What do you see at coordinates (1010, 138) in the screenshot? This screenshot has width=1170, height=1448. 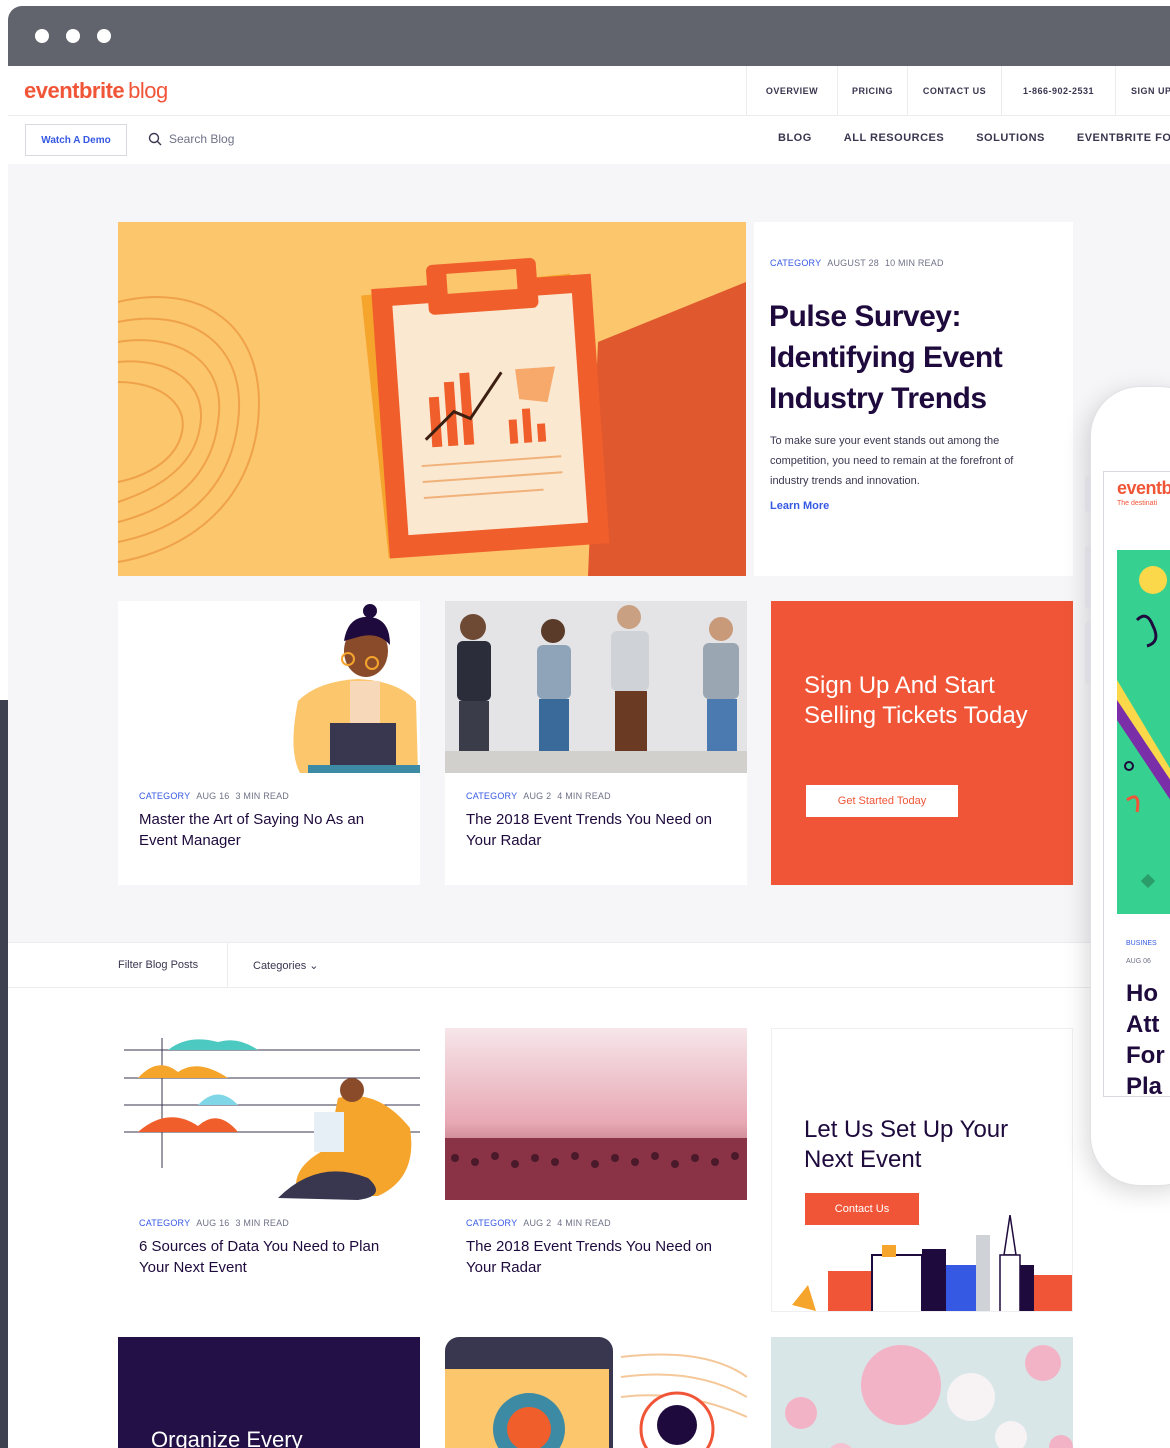 I see `nav-solutions: SOLUTIONS` at bounding box center [1010, 138].